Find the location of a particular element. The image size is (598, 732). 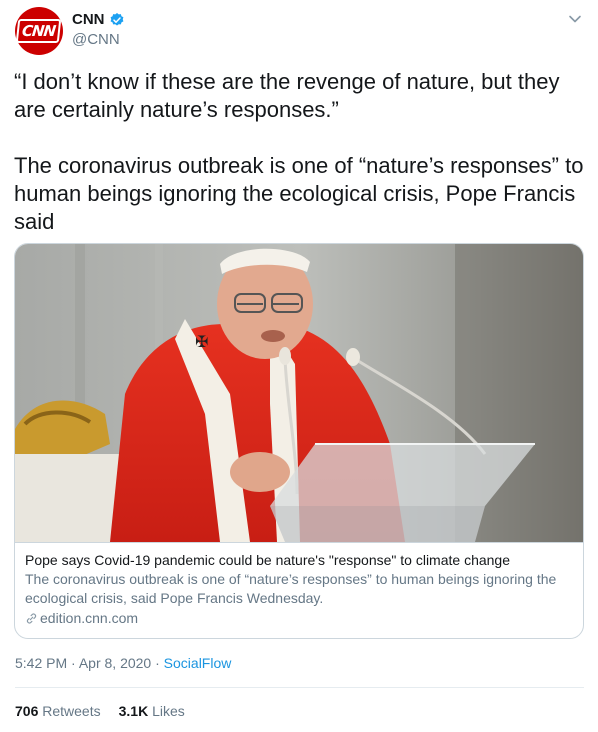

retweets-stat: 706 Retweets is located at coordinates (58, 711).